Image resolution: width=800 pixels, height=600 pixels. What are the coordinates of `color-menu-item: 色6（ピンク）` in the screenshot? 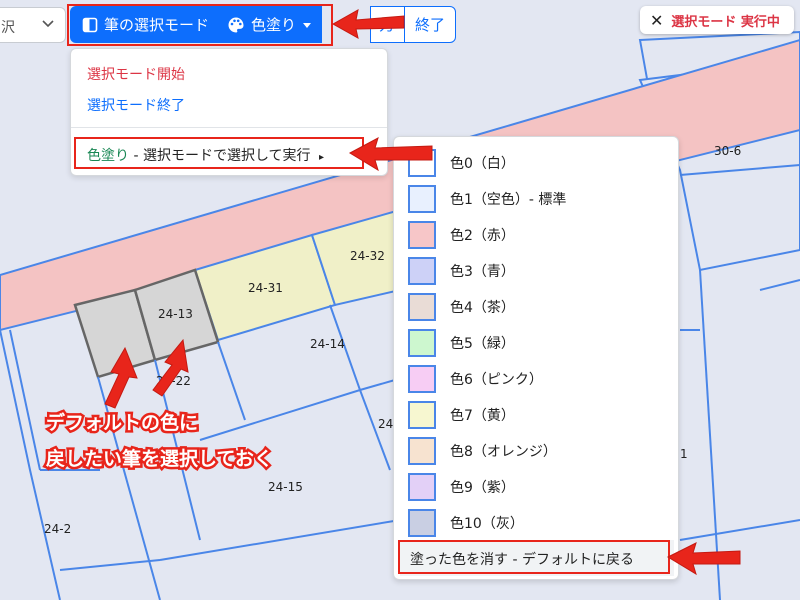 It's located at (475, 379).